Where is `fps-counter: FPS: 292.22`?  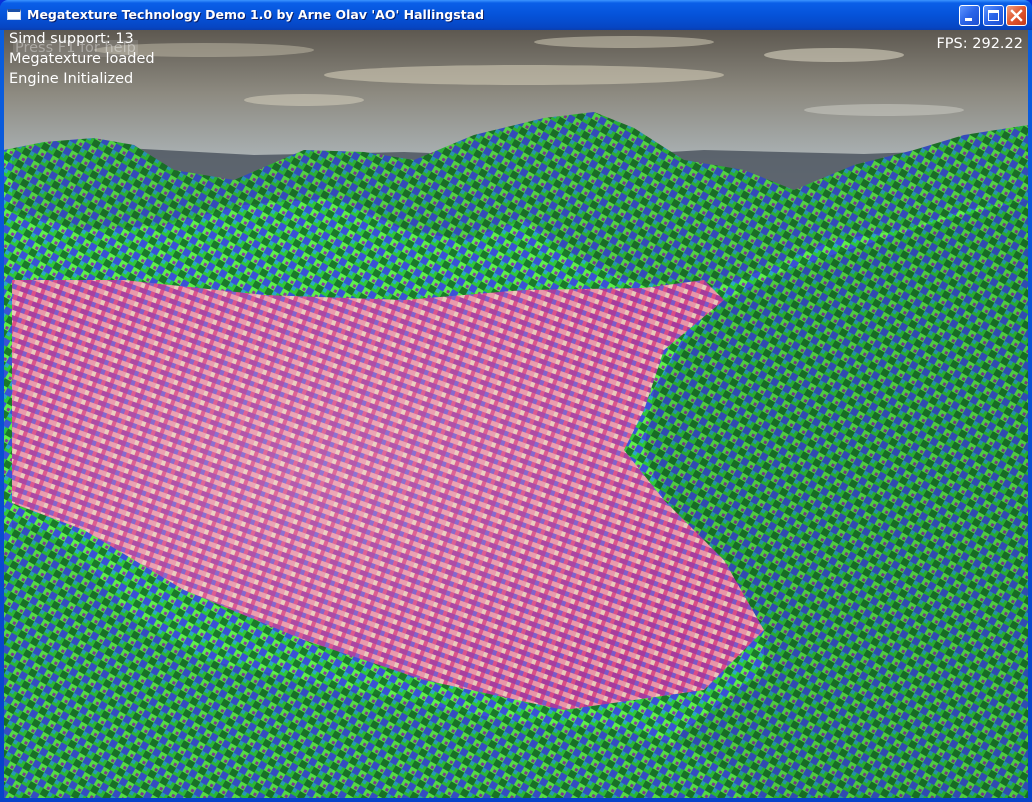
fps-counter: FPS: 292.22 is located at coordinates (979, 44).